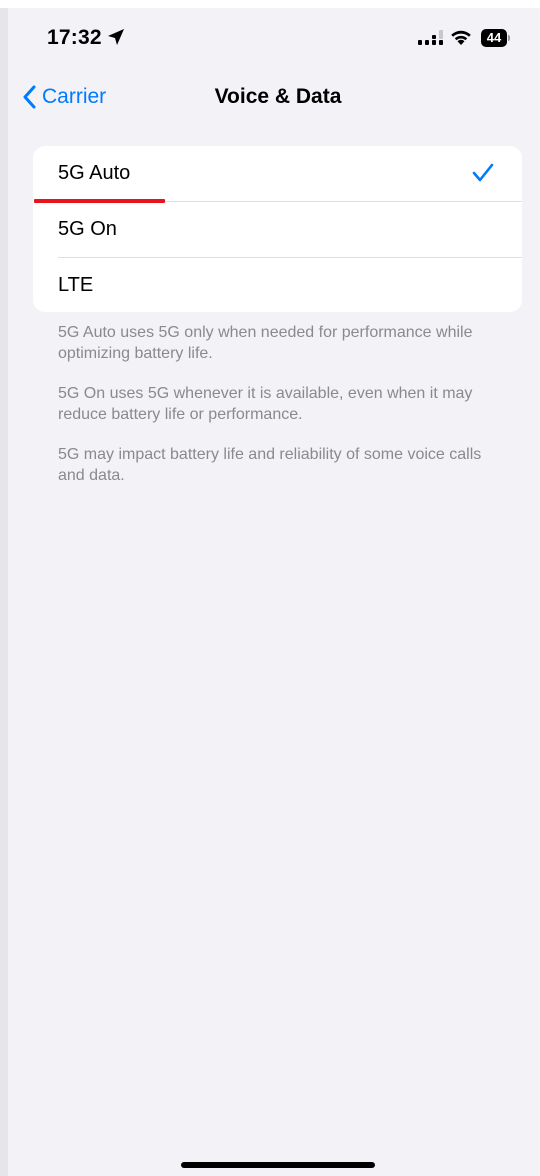 The height and width of the screenshot is (1176, 540). I want to click on window-edge, so click(4, 592).